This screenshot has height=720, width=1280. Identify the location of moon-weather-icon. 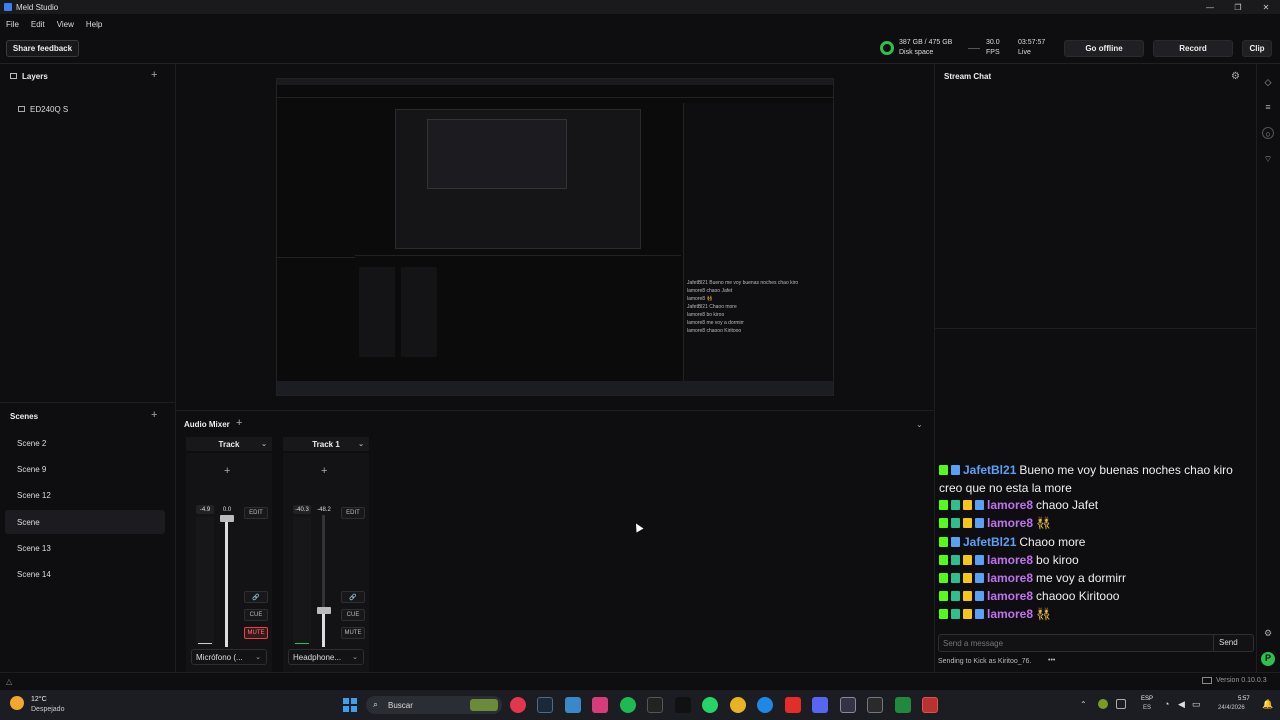
(17, 703).